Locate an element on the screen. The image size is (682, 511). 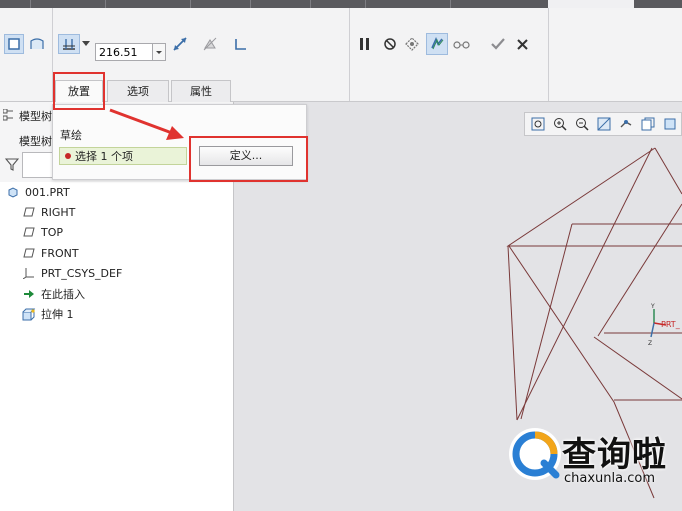
sketch-collector: 选择 1 个项 is located at coordinates (123, 156).